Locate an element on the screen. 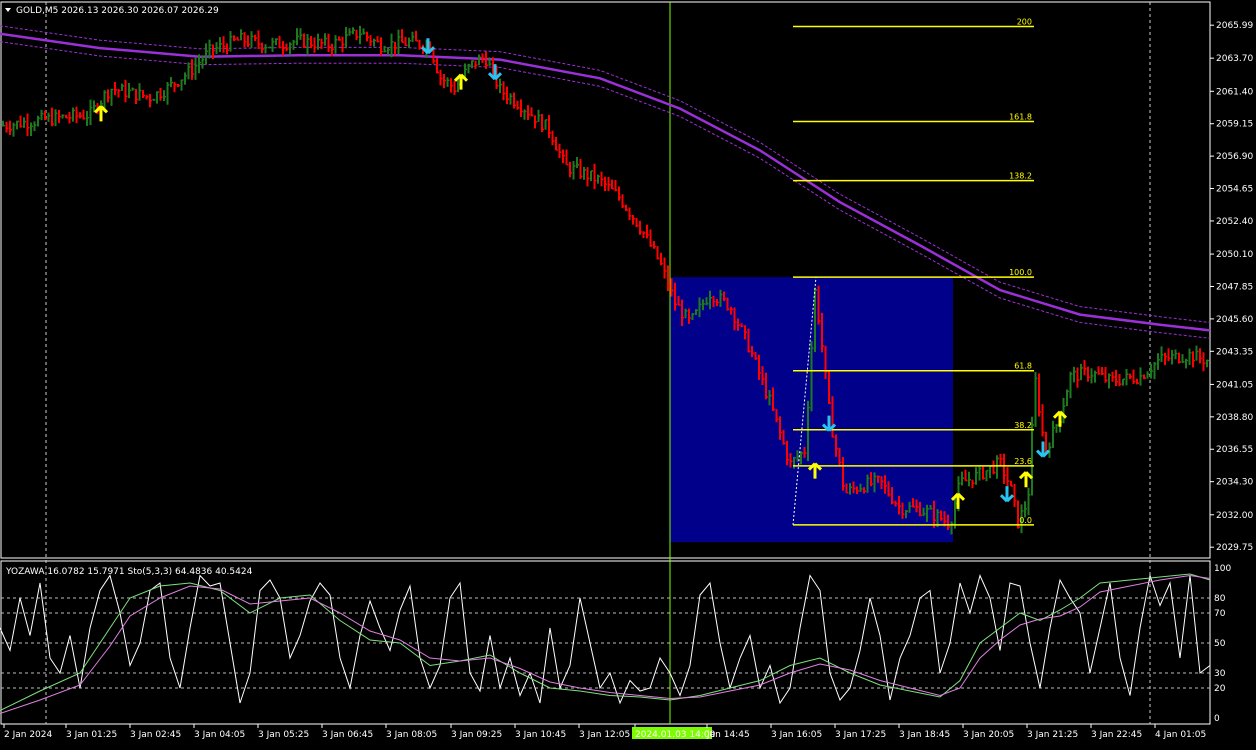 Image resolution: width=1256 pixels, height=750 pixels. time-axis-label: 3 Jan 05:25 is located at coordinates (283, 735).